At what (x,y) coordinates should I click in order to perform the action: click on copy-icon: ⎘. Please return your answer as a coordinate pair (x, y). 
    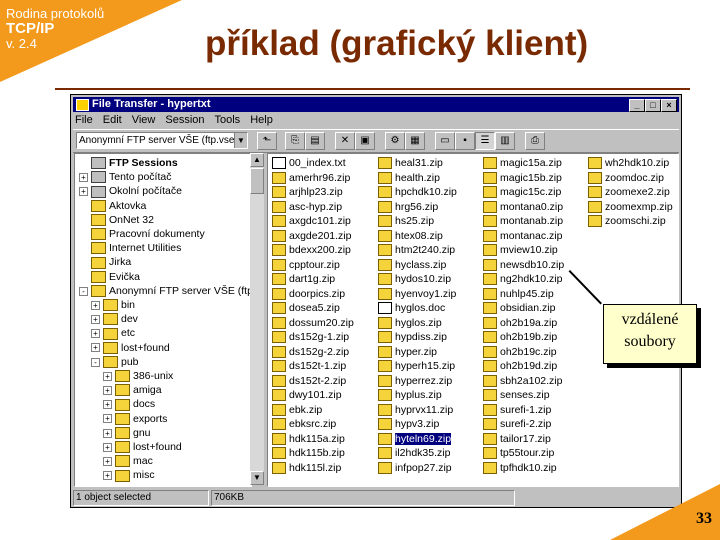
    Looking at the image, I should click on (295, 141).